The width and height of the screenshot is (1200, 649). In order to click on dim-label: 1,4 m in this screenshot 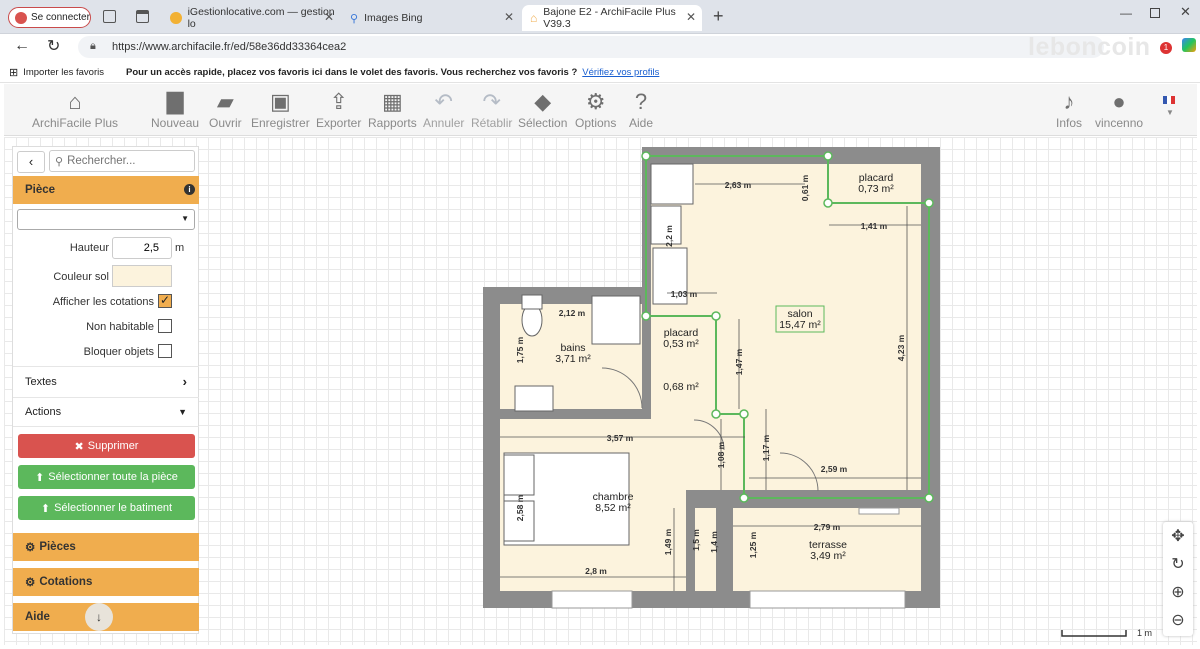, I will do `click(714, 542)`.